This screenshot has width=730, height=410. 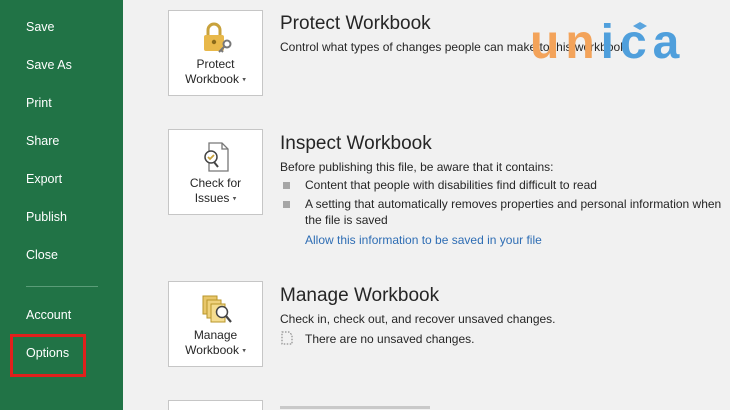 I want to click on manage-button-line2-wrap: Workbook ▾, so click(x=215, y=350).